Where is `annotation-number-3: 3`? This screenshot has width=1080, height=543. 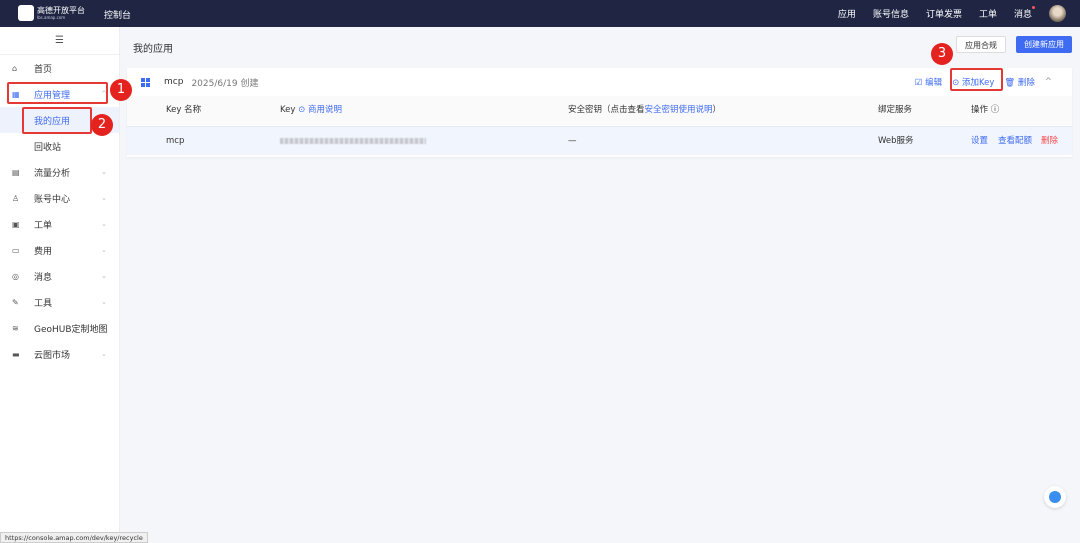
annotation-number-3: 3 is located at coordinates (942, 54).